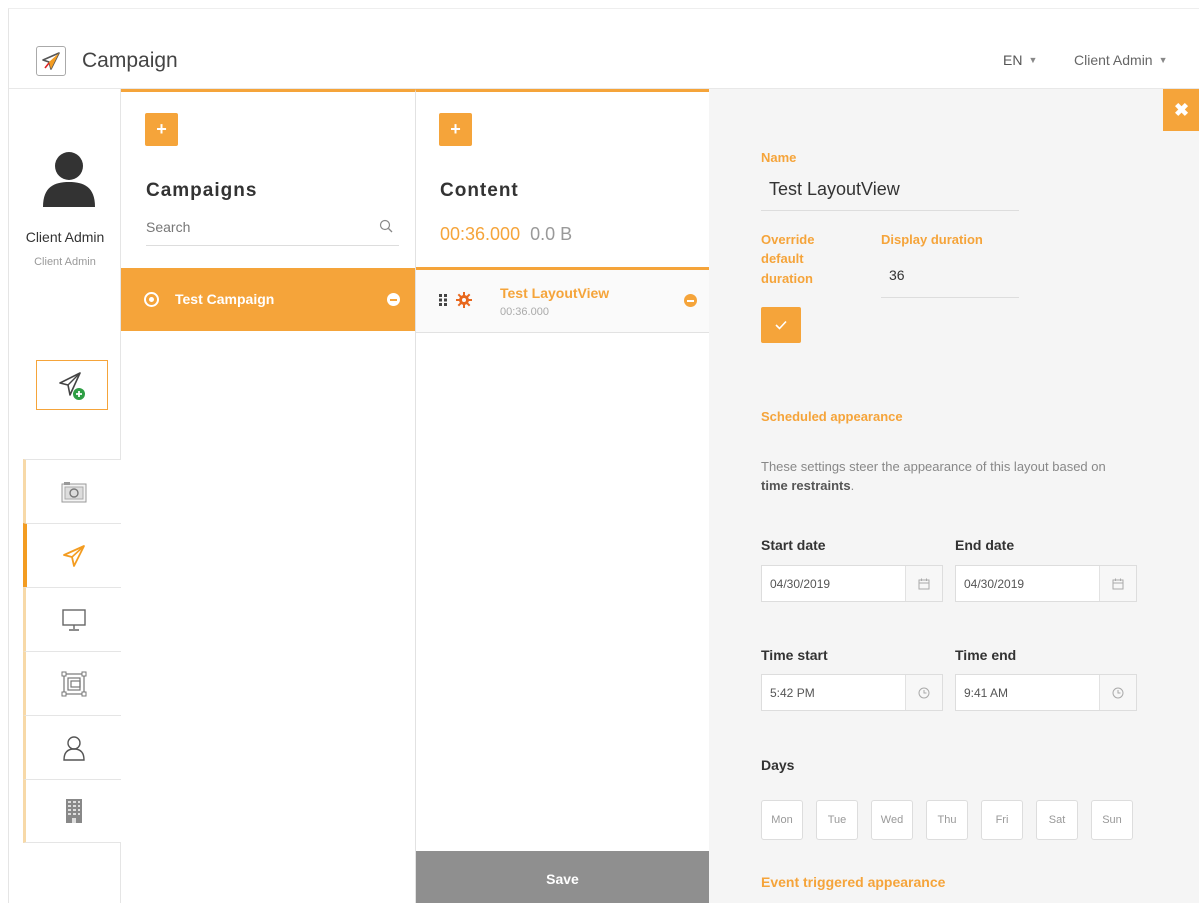 The height and width of the screenshot is (903, 1199). What do you see at coordinates (853, 882) in the screenshot?
I see `event-triggered-heading: Event triggered appearance` at bounding box center [853, 882].